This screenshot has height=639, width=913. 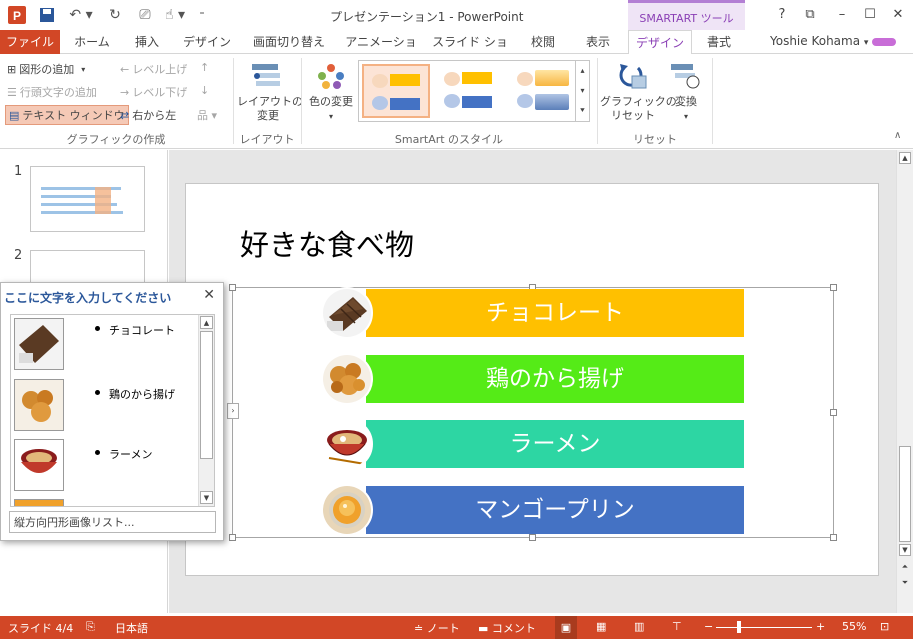 I want to click on comments-button: ▬ コメント, so click(x=507, y=628).